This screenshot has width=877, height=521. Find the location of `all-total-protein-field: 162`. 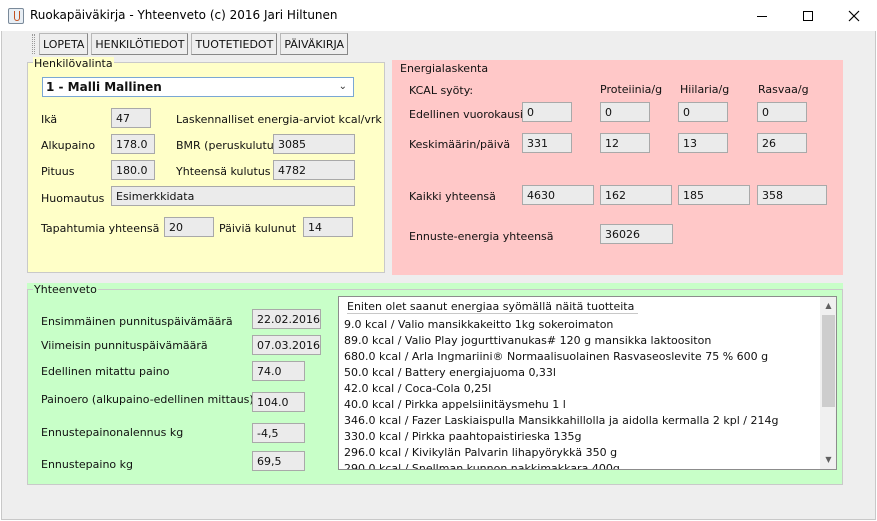

all-total-protein-field: 162 is located at coordinates (636, 195).